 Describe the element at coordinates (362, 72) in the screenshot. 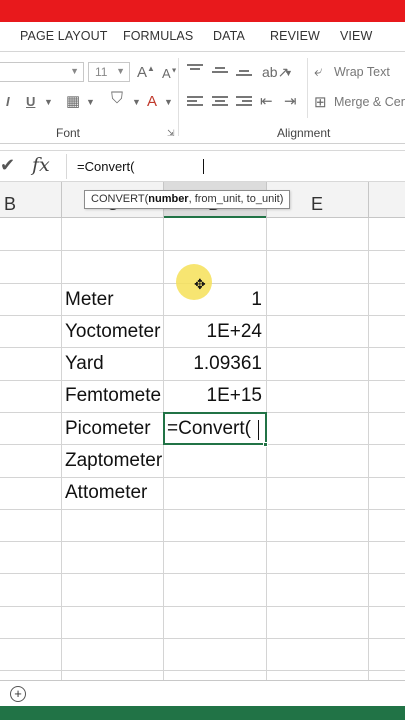

I see `wrap-text-button: Wrap Text` at that location.